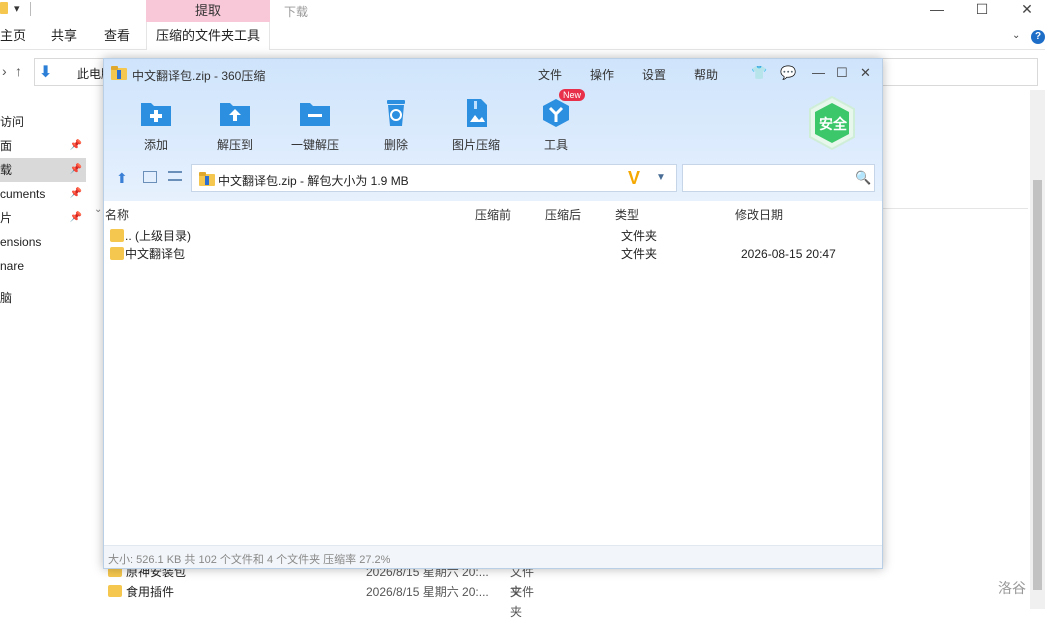 The image size is (1045, 622). Describe the element at coordinates (654, 74) in the screenshot. I see `menu-settings: 设置` at that location.